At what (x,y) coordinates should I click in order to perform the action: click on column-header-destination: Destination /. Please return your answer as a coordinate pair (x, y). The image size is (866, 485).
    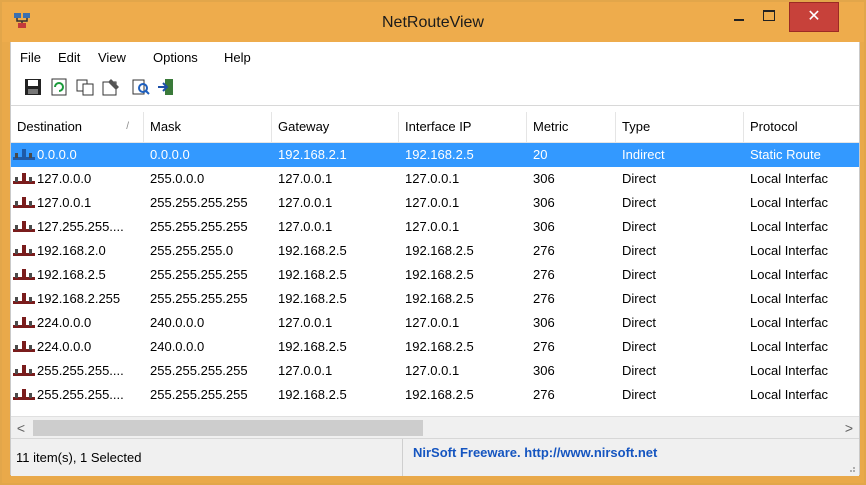
    Looking at the image, I should click on (77, 127).